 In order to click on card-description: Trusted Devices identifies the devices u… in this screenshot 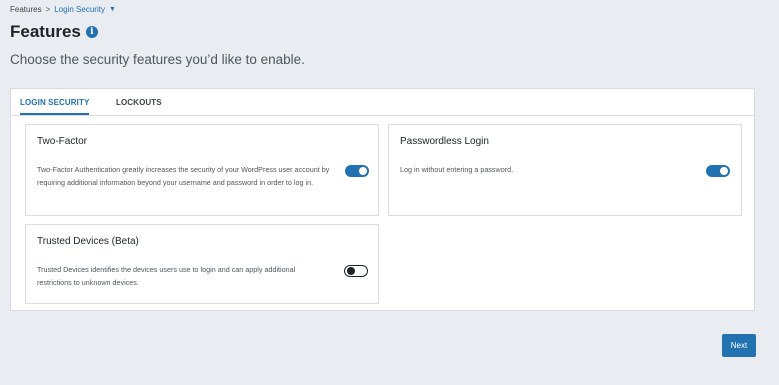, I will do `click(166, 276)`.